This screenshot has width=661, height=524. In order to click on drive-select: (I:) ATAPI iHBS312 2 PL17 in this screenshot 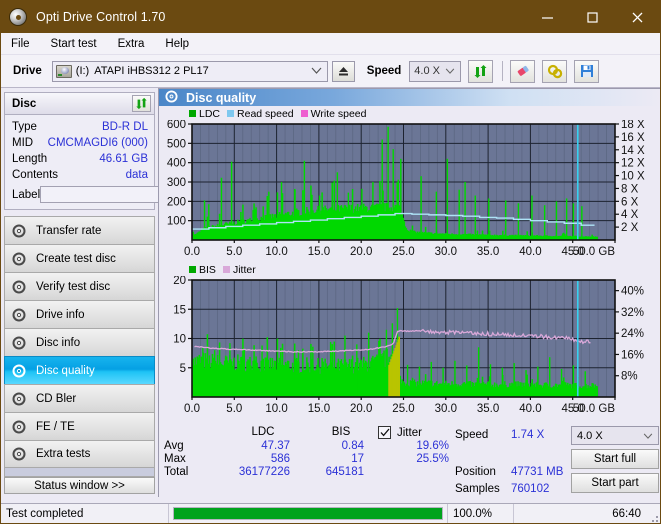, I will do `click(189, 71)`.